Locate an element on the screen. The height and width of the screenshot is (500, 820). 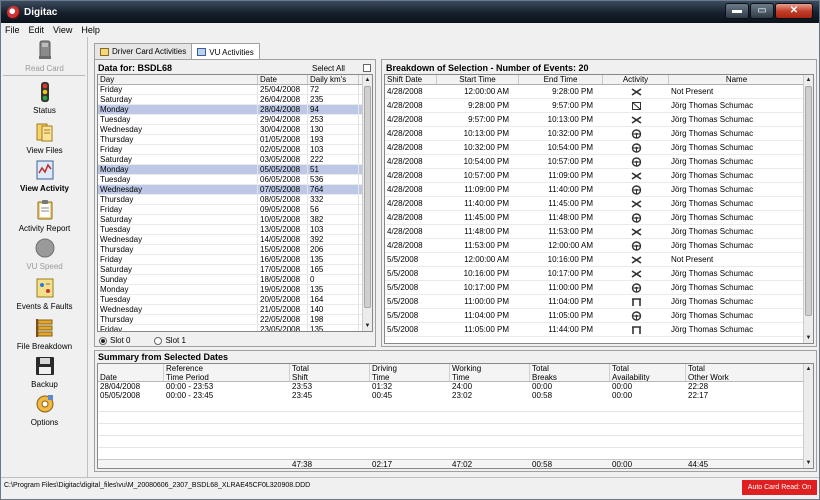
day-cell: 130 is located at coordinates (333, 129).